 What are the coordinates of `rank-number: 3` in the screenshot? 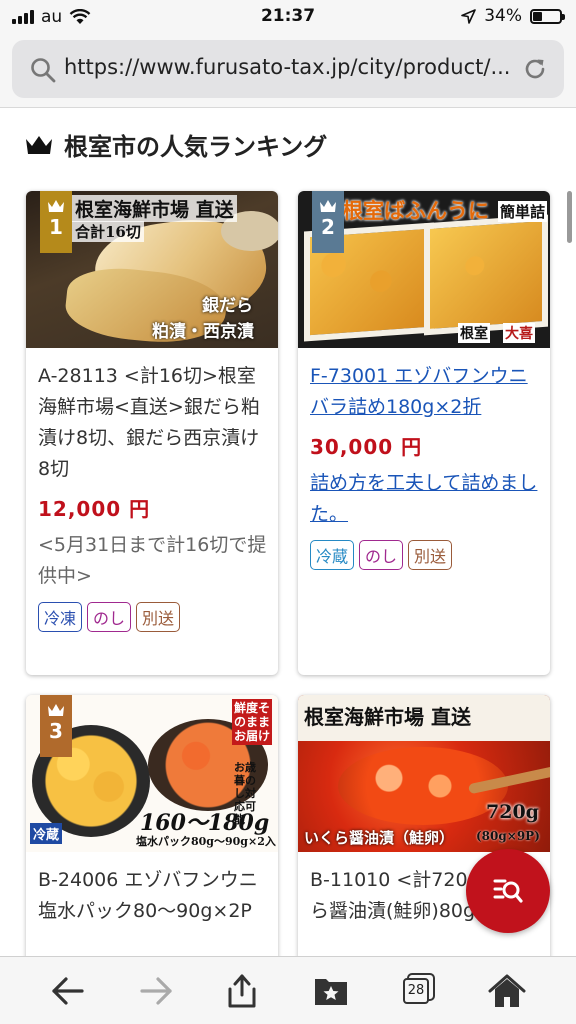 It's located at (56, 731).